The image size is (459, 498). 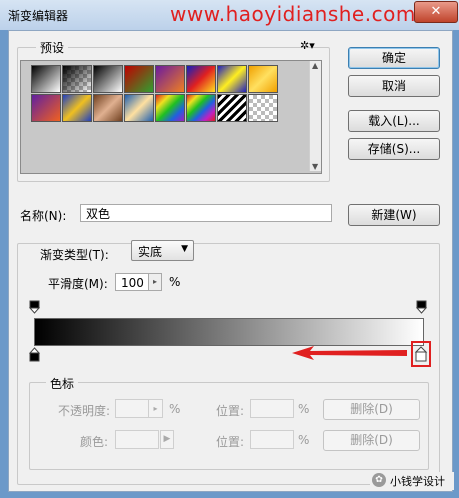 I want to click on presets-label: 预设, so click(x=52, y=47).